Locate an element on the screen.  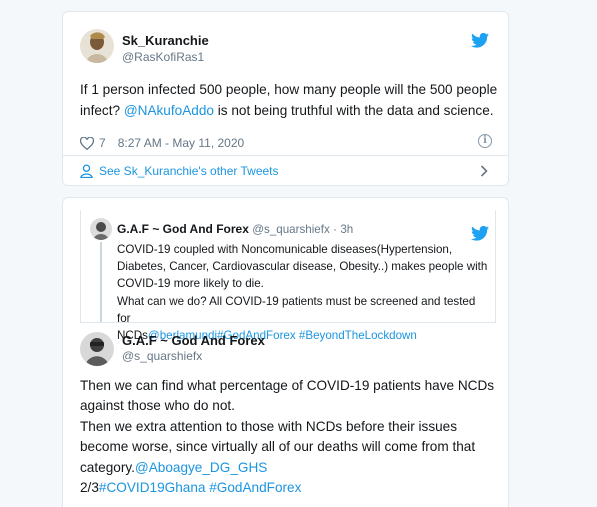
quoted-author-handle: @s_quarshiefx is located at coordinates (291, 229).